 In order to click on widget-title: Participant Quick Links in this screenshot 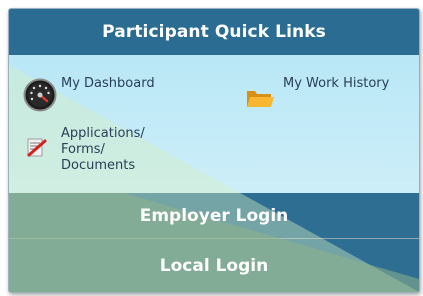, I will do `click(214, 32)`.